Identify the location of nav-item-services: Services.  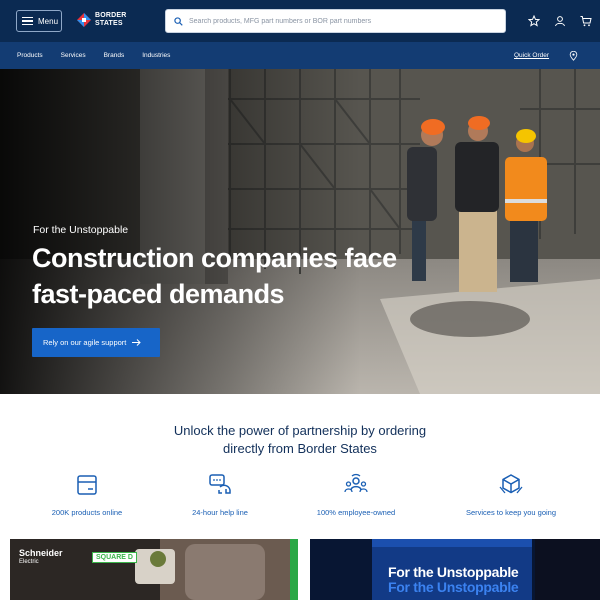
(73, 55).